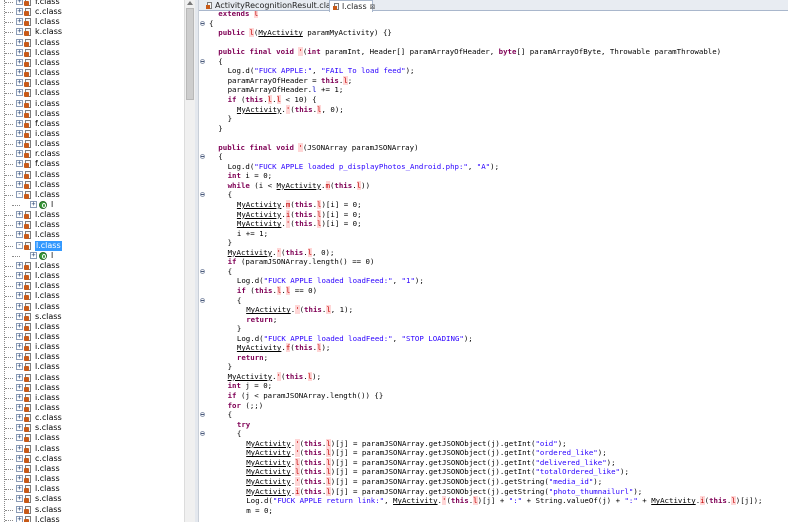 The image size is (788, 522). I want to click on tab-activity-recognition-result: ActivityRecognitionResult.class⊠, so click(275, 5).